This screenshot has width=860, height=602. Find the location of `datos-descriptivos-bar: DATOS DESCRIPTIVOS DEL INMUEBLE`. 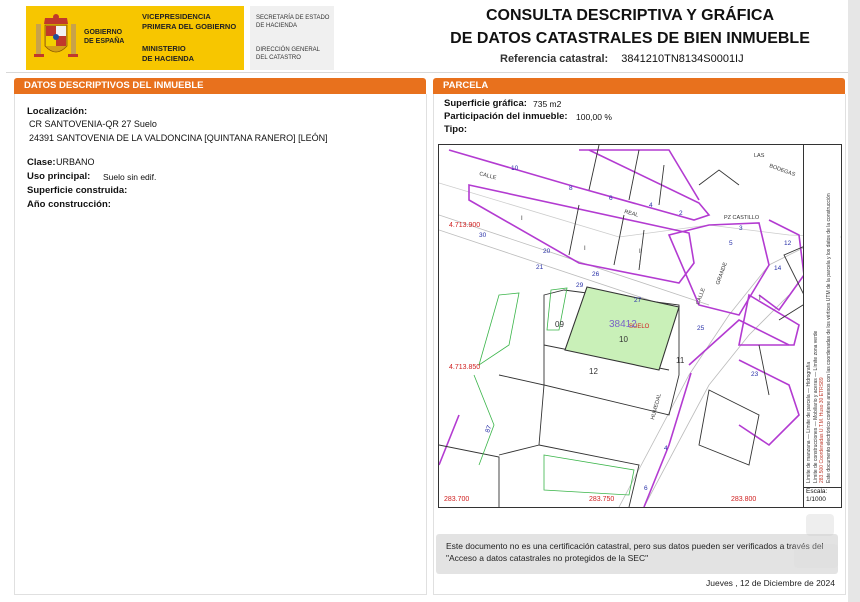

datos-descriptivos-bar: DATOS DESCRIPTIVOS DEL INMUEBLE is located at coordinates (220, 86).